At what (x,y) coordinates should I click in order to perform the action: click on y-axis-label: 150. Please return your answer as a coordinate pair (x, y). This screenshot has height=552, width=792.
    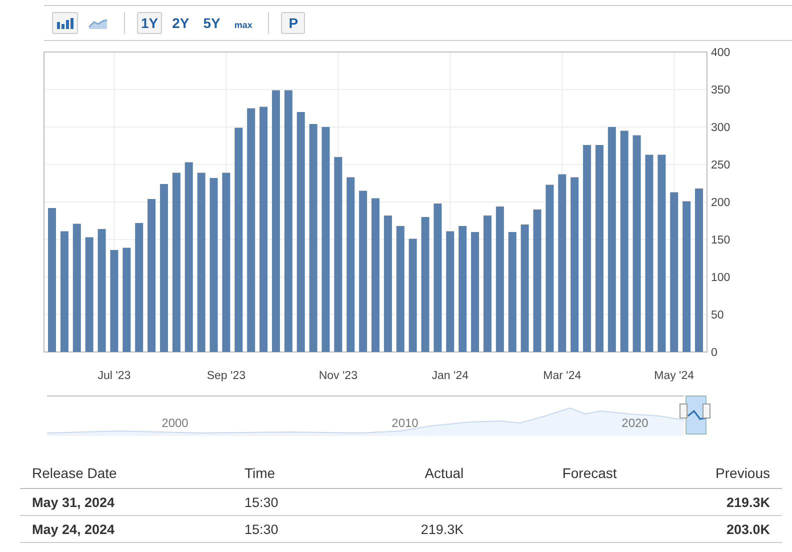
    Looking at the image, I should click on (720, 240).